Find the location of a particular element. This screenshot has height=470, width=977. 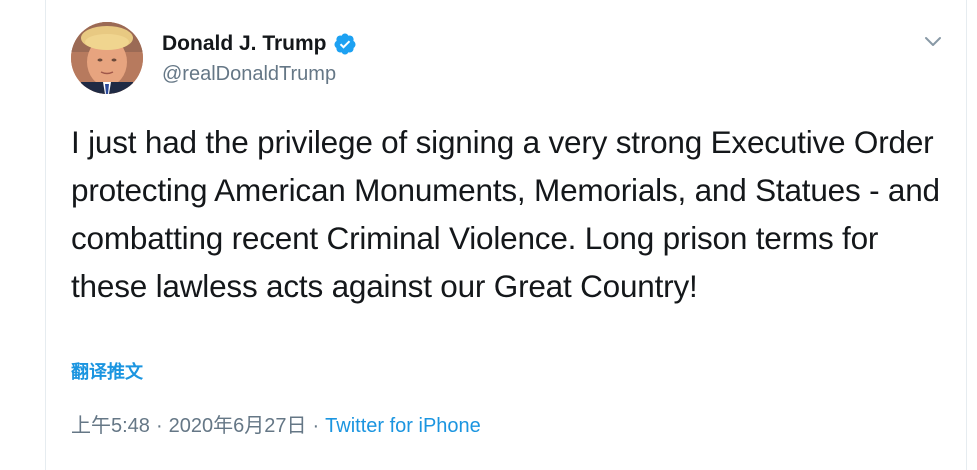

avatar is located at coordinates (107, 58).